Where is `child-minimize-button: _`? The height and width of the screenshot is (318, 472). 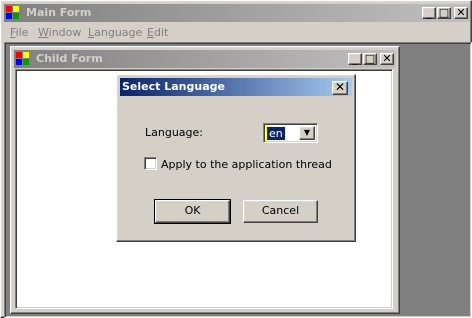
child-minimize-button: _ is located at coordinates (355, 59).